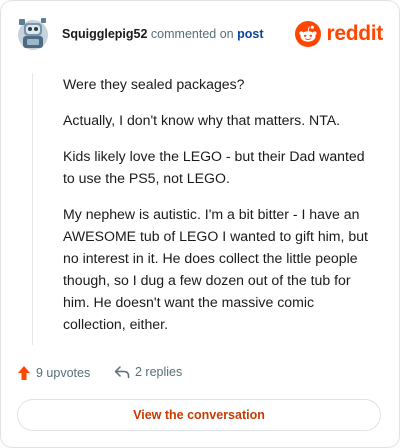  What do you see at coordinates (250, 34) in the screenshot?
I see `post-link: post` at bounding box center [250, 34].